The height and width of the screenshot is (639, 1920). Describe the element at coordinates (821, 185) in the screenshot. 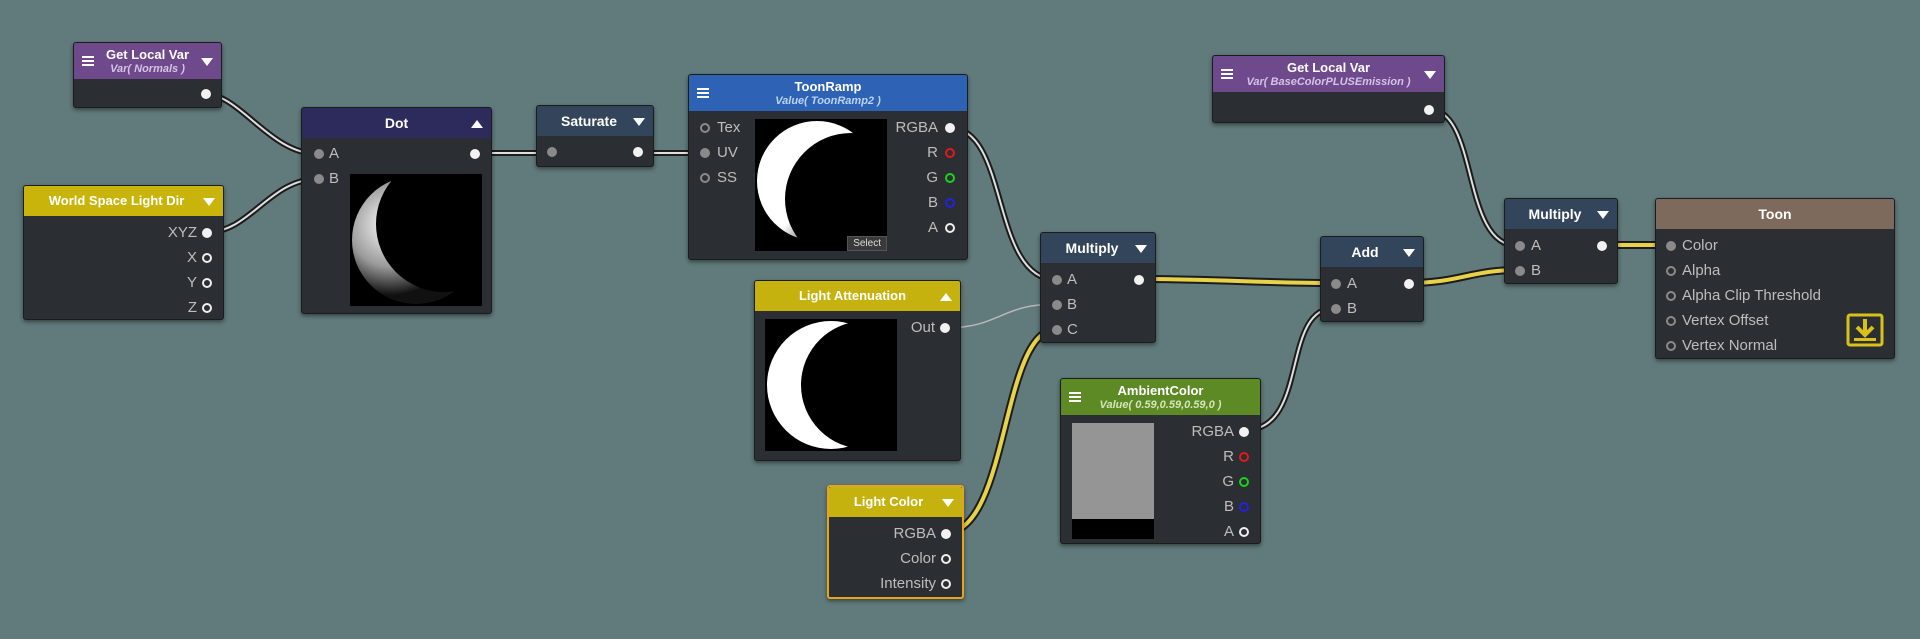

I see `toon-ramp-preview-image: Select` at that location.